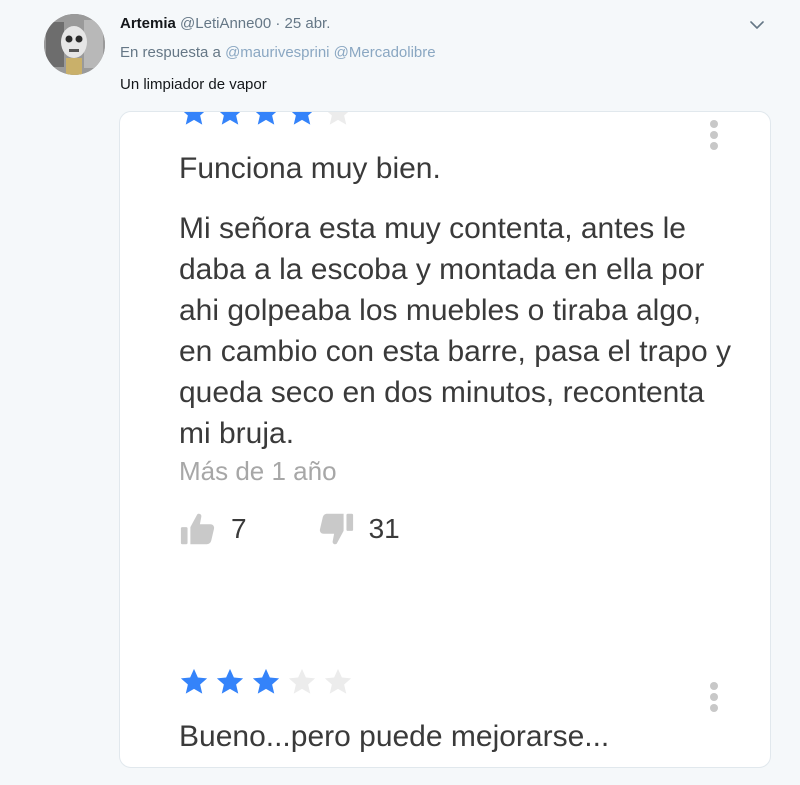  Describe the element at coordinates (308, 23) in the screenshot. I see `tweet-date: 25 abr.` at that location.